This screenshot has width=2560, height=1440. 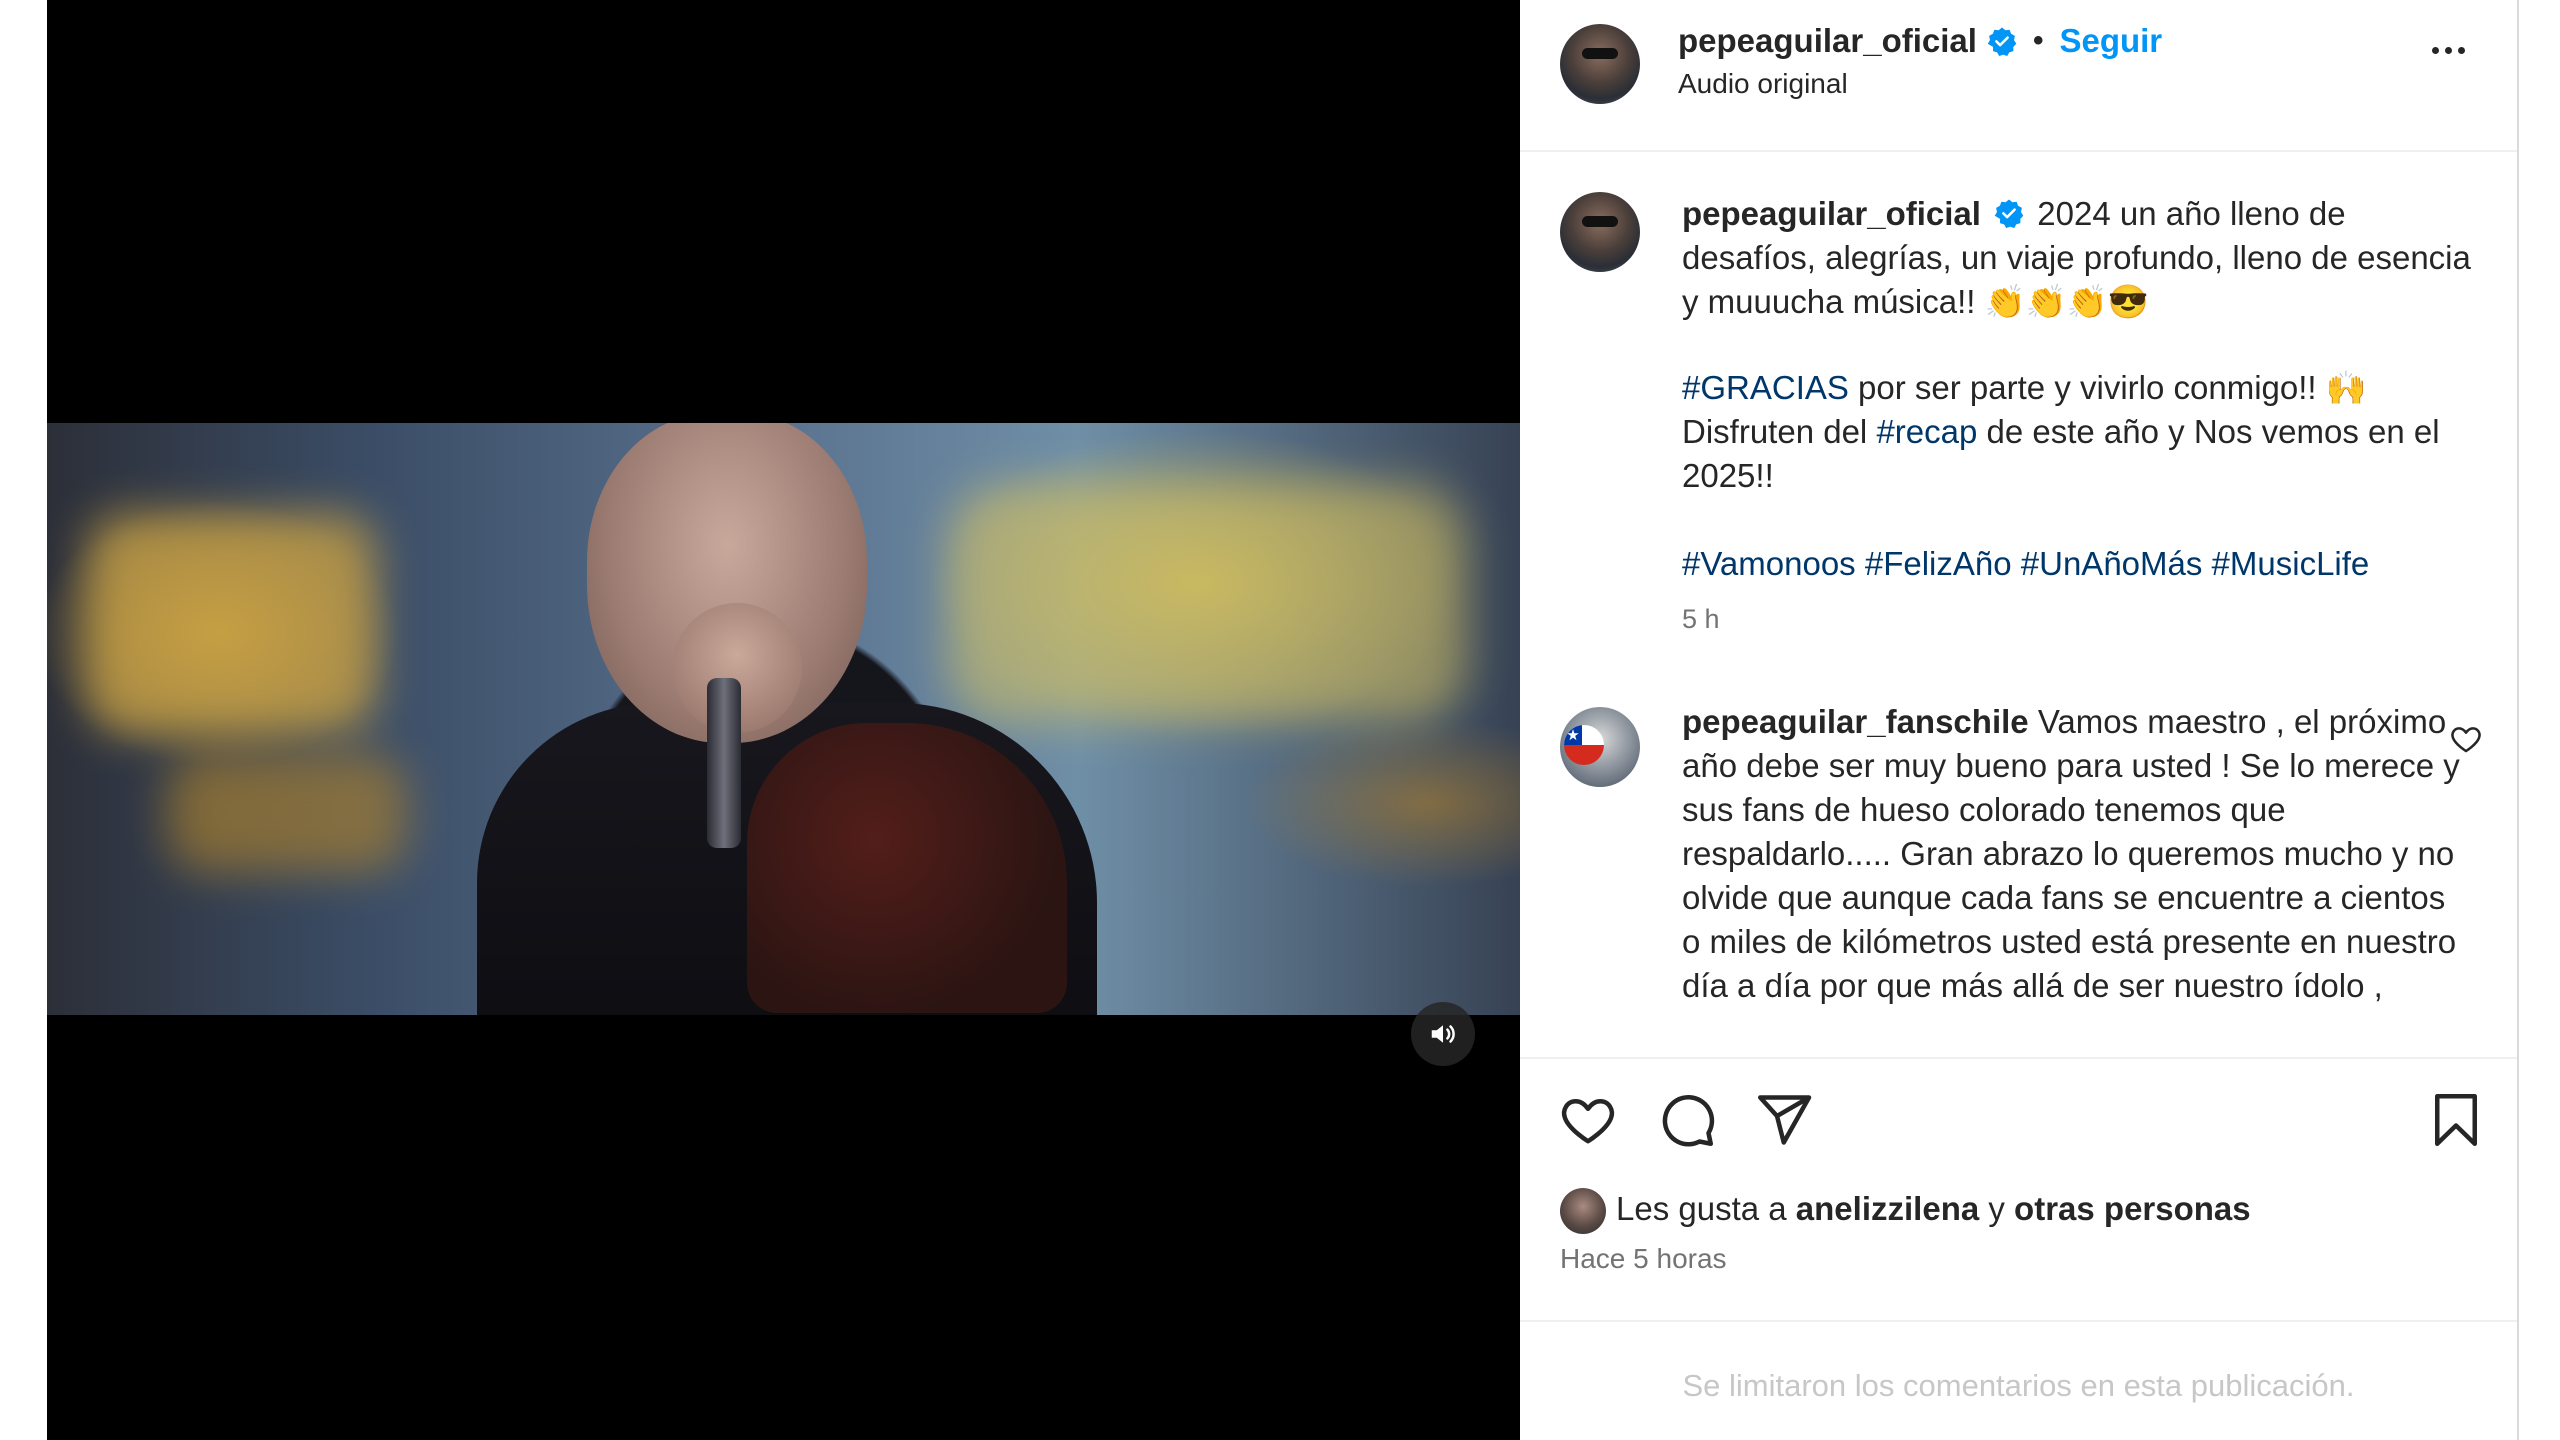 What do you see at coordinates (1763, 84) in the screenshot?
I see `audio-link: Audio original` at bounding box center [1763, 84].